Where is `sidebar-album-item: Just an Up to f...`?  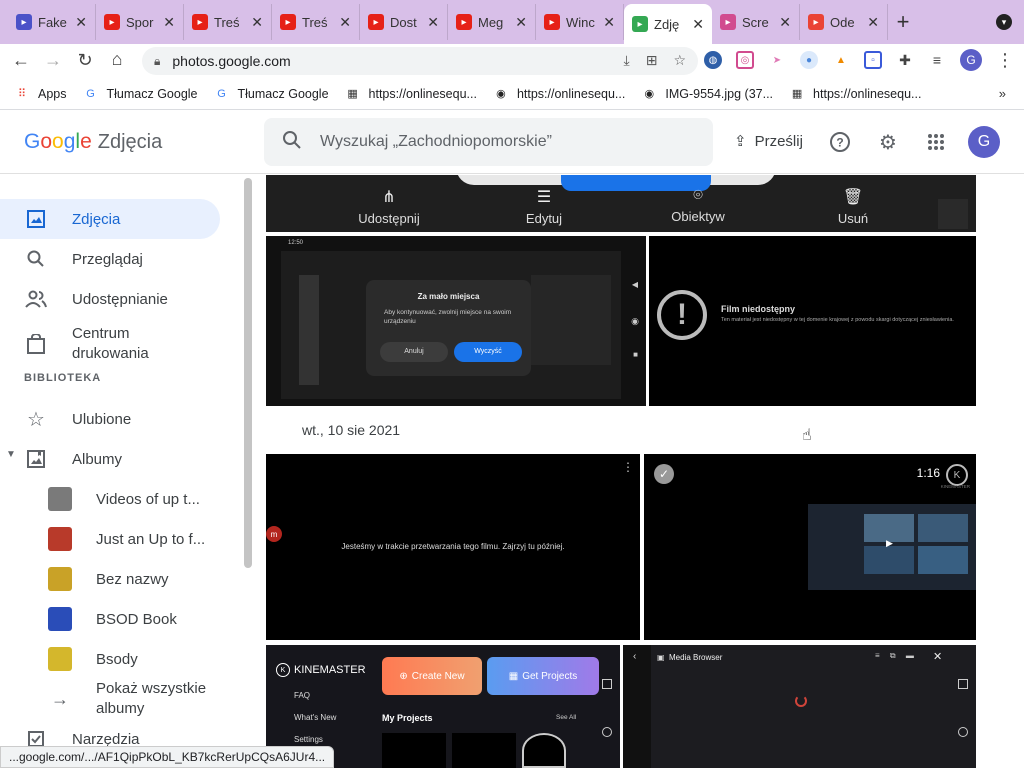
sidebar-album-item: Just an Up to f... is located at coordinates (126, 539).